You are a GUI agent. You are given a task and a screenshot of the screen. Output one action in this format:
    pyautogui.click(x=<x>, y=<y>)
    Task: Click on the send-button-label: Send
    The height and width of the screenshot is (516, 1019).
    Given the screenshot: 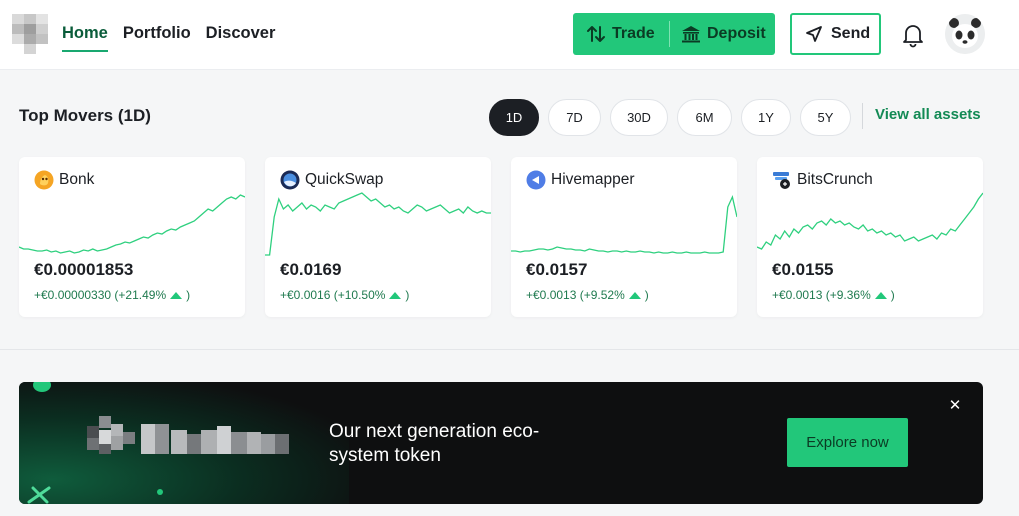 What is the action you would take?
    pyautogui.click(x=851, y=33)
    